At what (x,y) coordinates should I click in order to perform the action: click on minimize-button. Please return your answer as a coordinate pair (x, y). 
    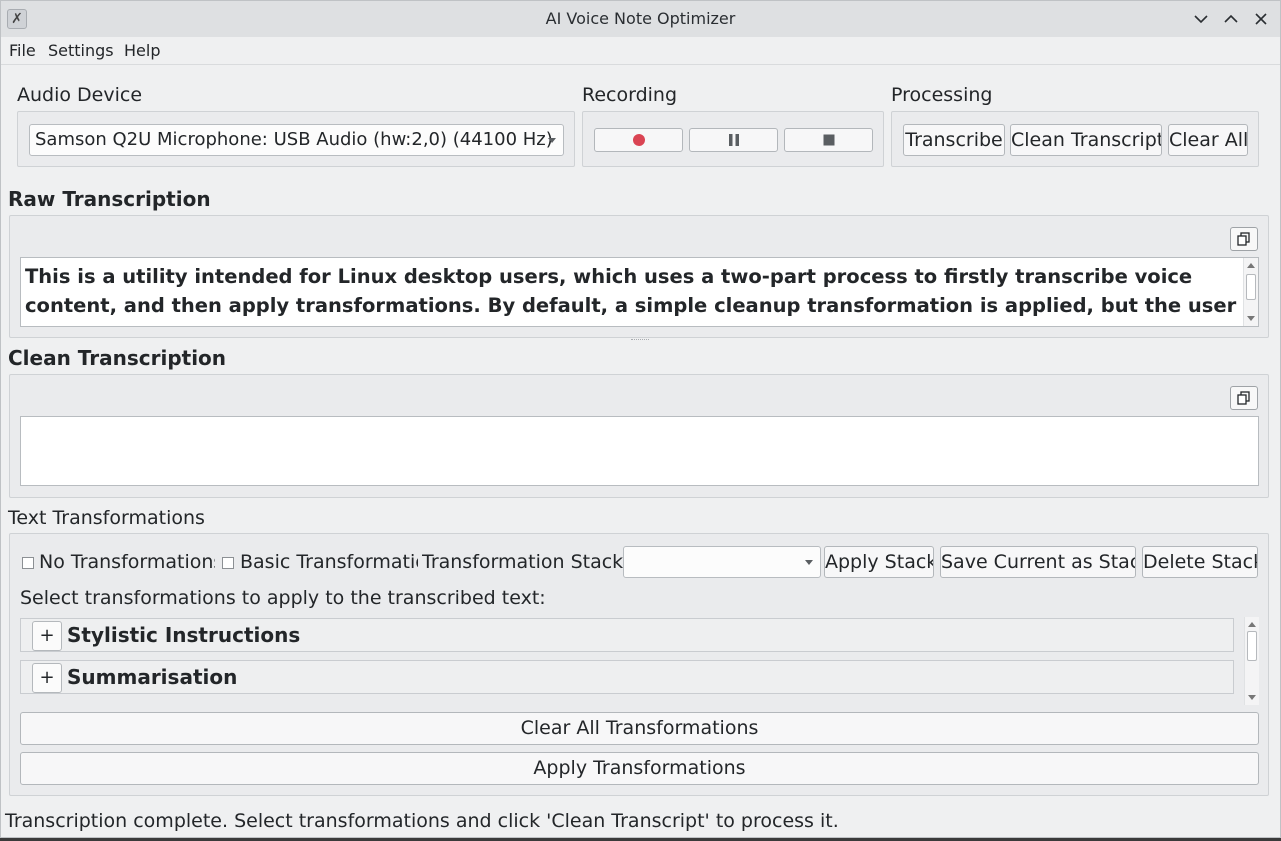
    Looking at the image, I should click on (1201, 19).